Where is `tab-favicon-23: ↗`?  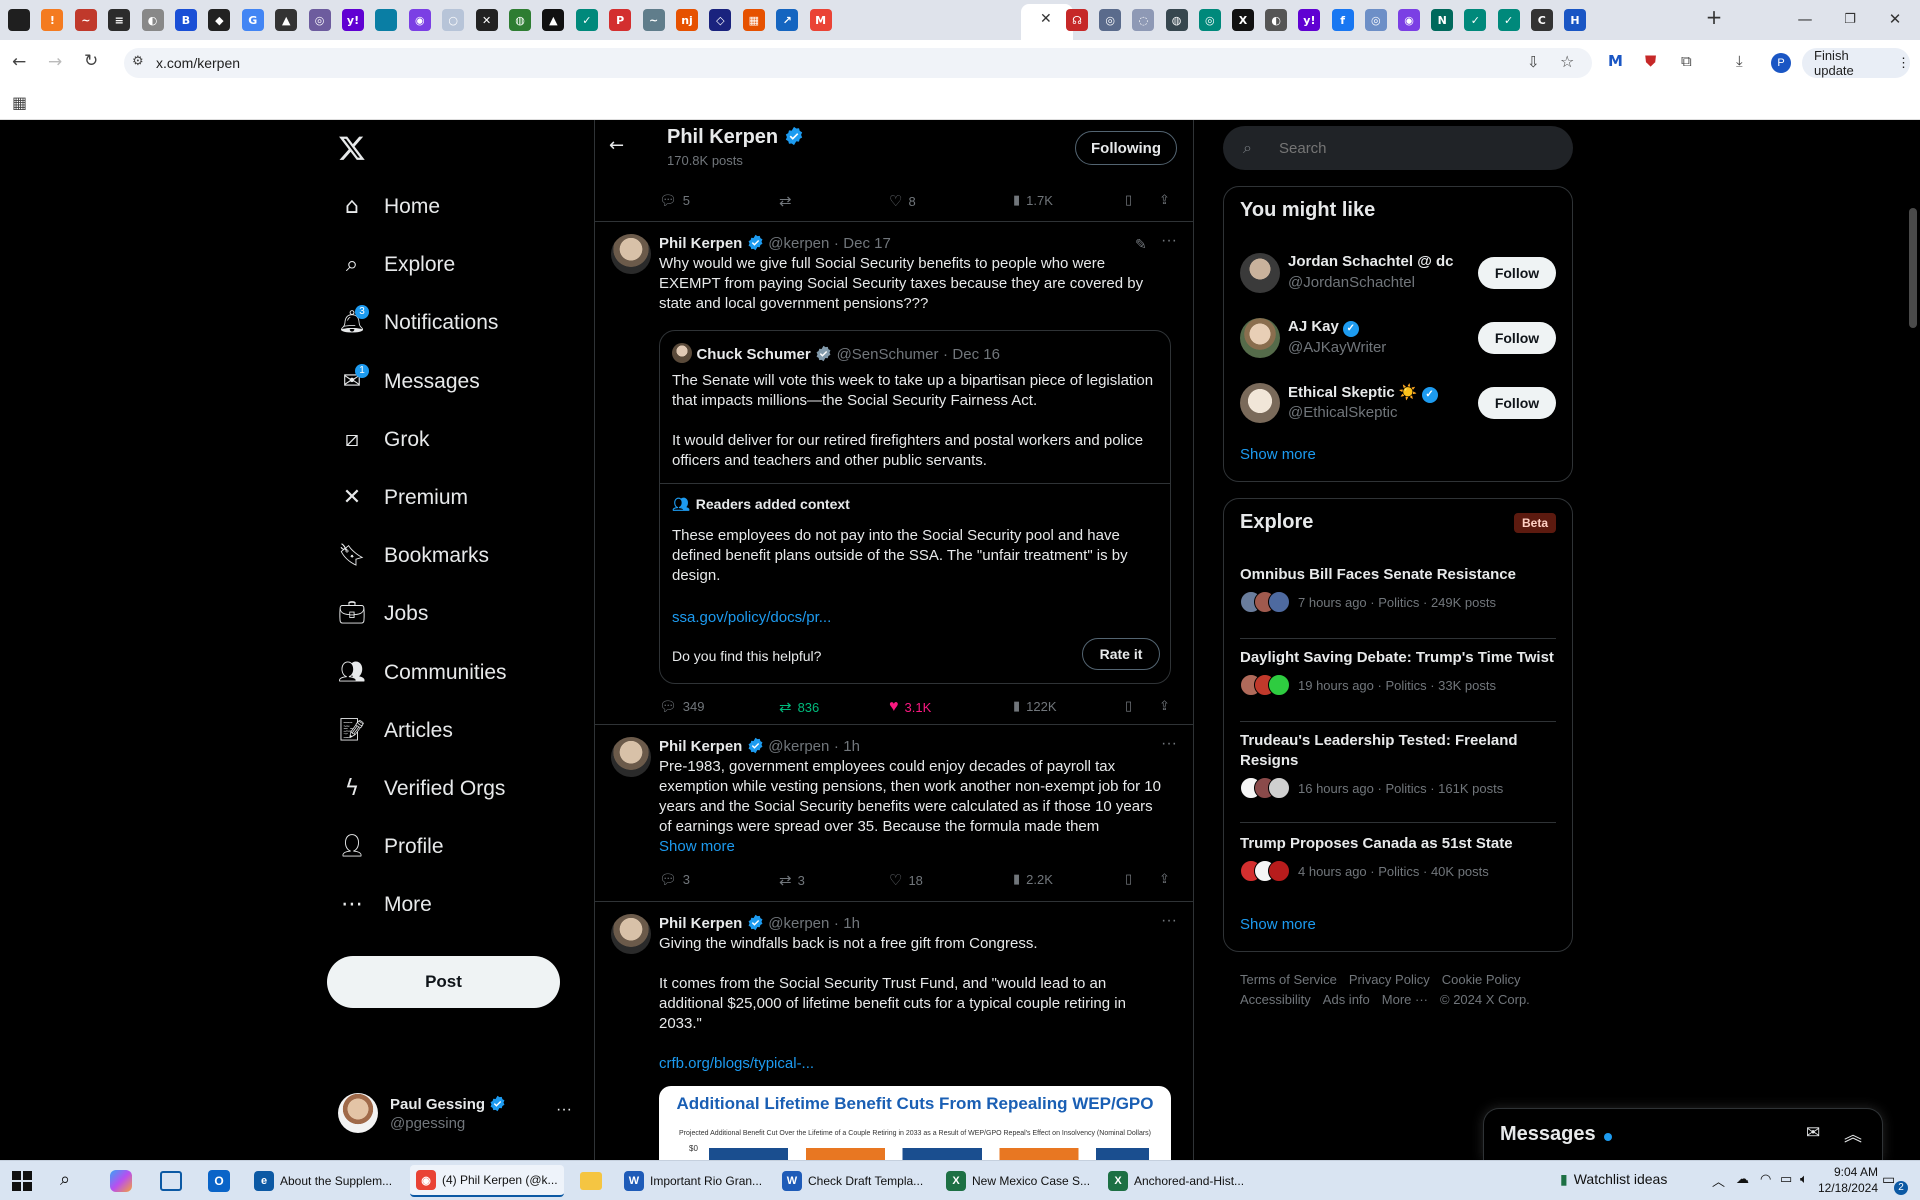 tab-favicon-23: ↗ is located at coordinates (787, 20).